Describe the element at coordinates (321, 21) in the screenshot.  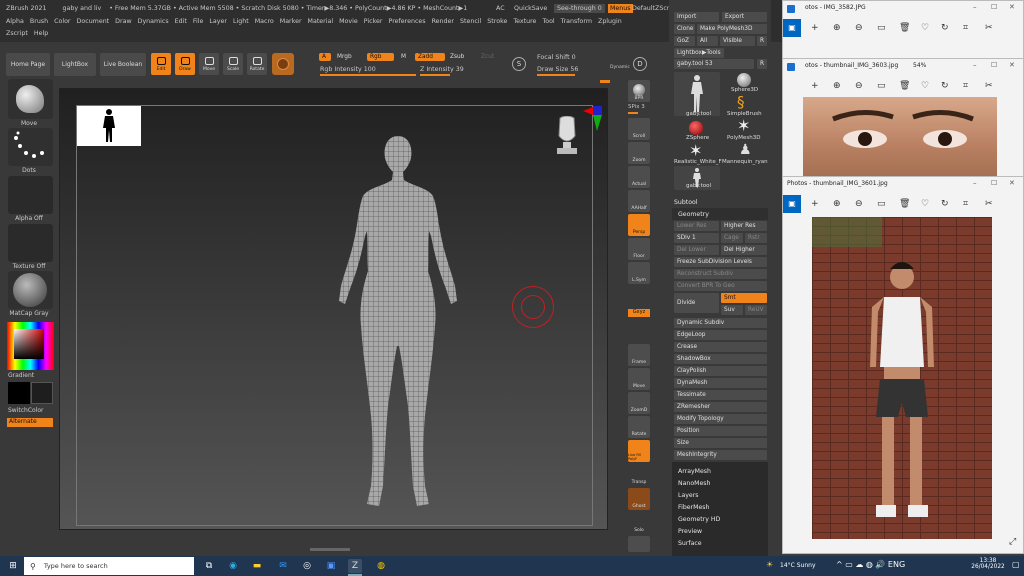
I see `menu-material: Material` at that location.